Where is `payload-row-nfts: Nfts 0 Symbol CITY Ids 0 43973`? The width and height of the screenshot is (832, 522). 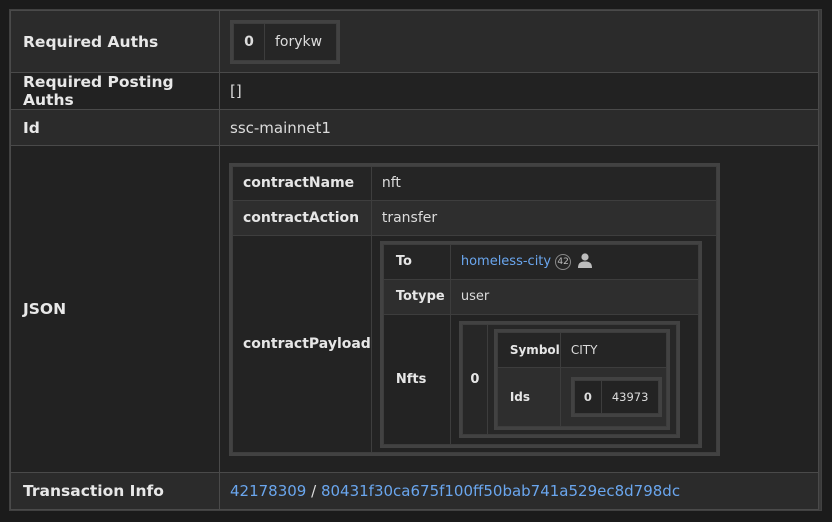
payload-row-nfts: Nfts 0 Symbol CITY Ids 0 43973 is located at coordinates (540, 379).